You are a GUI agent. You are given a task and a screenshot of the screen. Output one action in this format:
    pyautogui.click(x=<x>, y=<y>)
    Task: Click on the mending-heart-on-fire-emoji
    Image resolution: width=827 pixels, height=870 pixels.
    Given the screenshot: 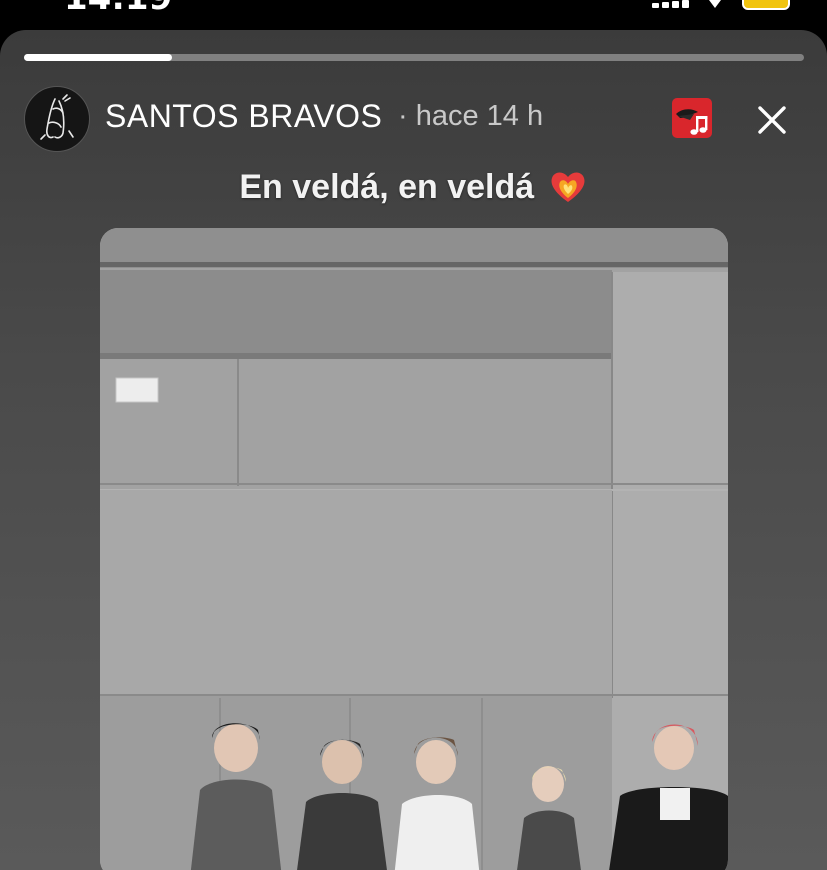 What is the action you would take?
    pyautogui.click(x=568, y=187)
    